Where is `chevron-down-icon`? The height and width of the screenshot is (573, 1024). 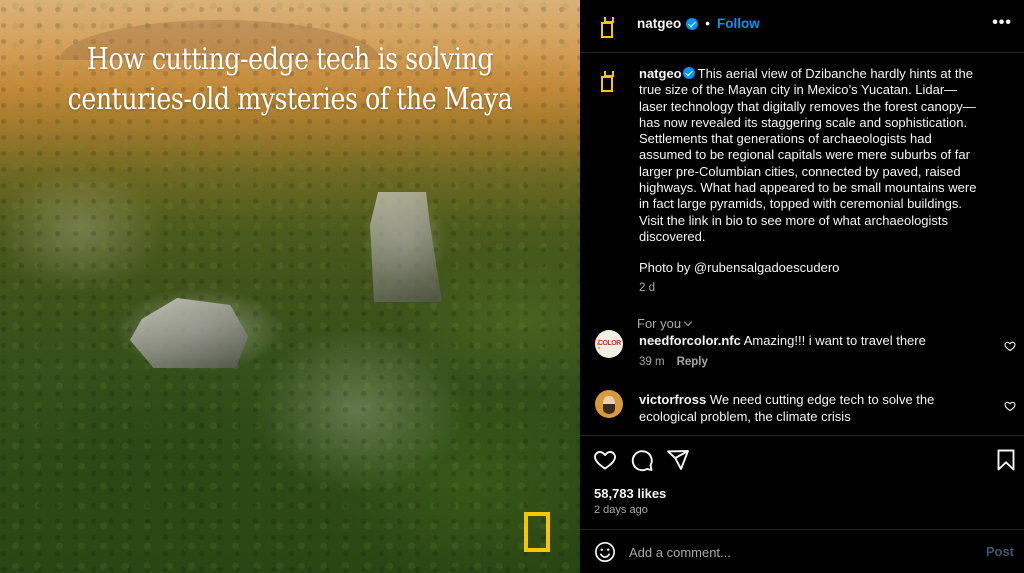 chevron-down-icon is located at coordinates (688, 321).